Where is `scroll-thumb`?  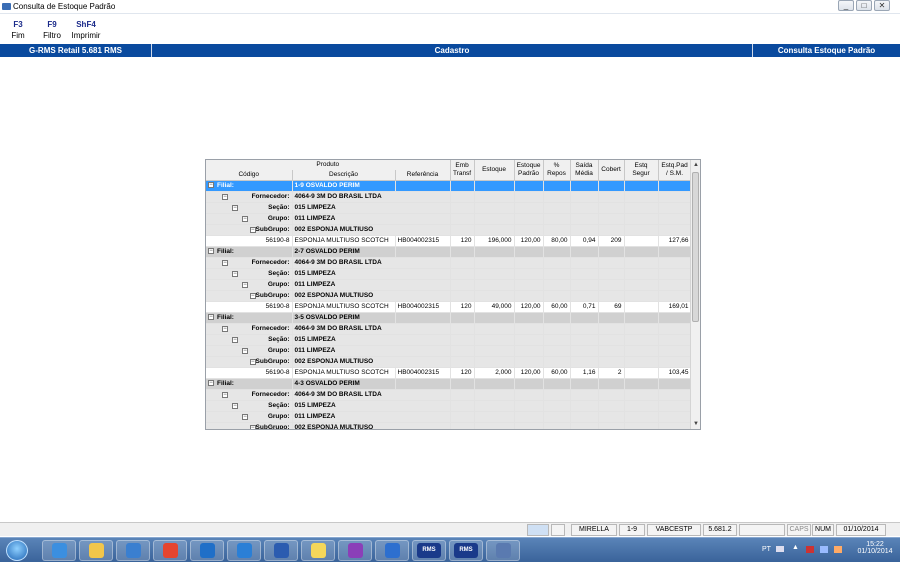 scroll-thumb is located at coordinates (695, 247).